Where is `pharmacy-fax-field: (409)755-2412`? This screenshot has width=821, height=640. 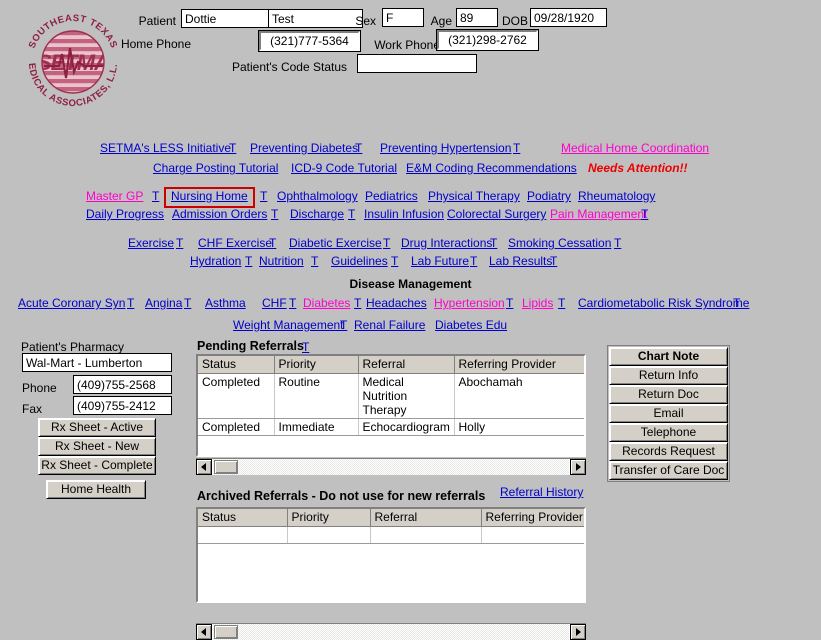
pharmacy-fax-field: (409)755-2412 is located at coordinates (122, 405).